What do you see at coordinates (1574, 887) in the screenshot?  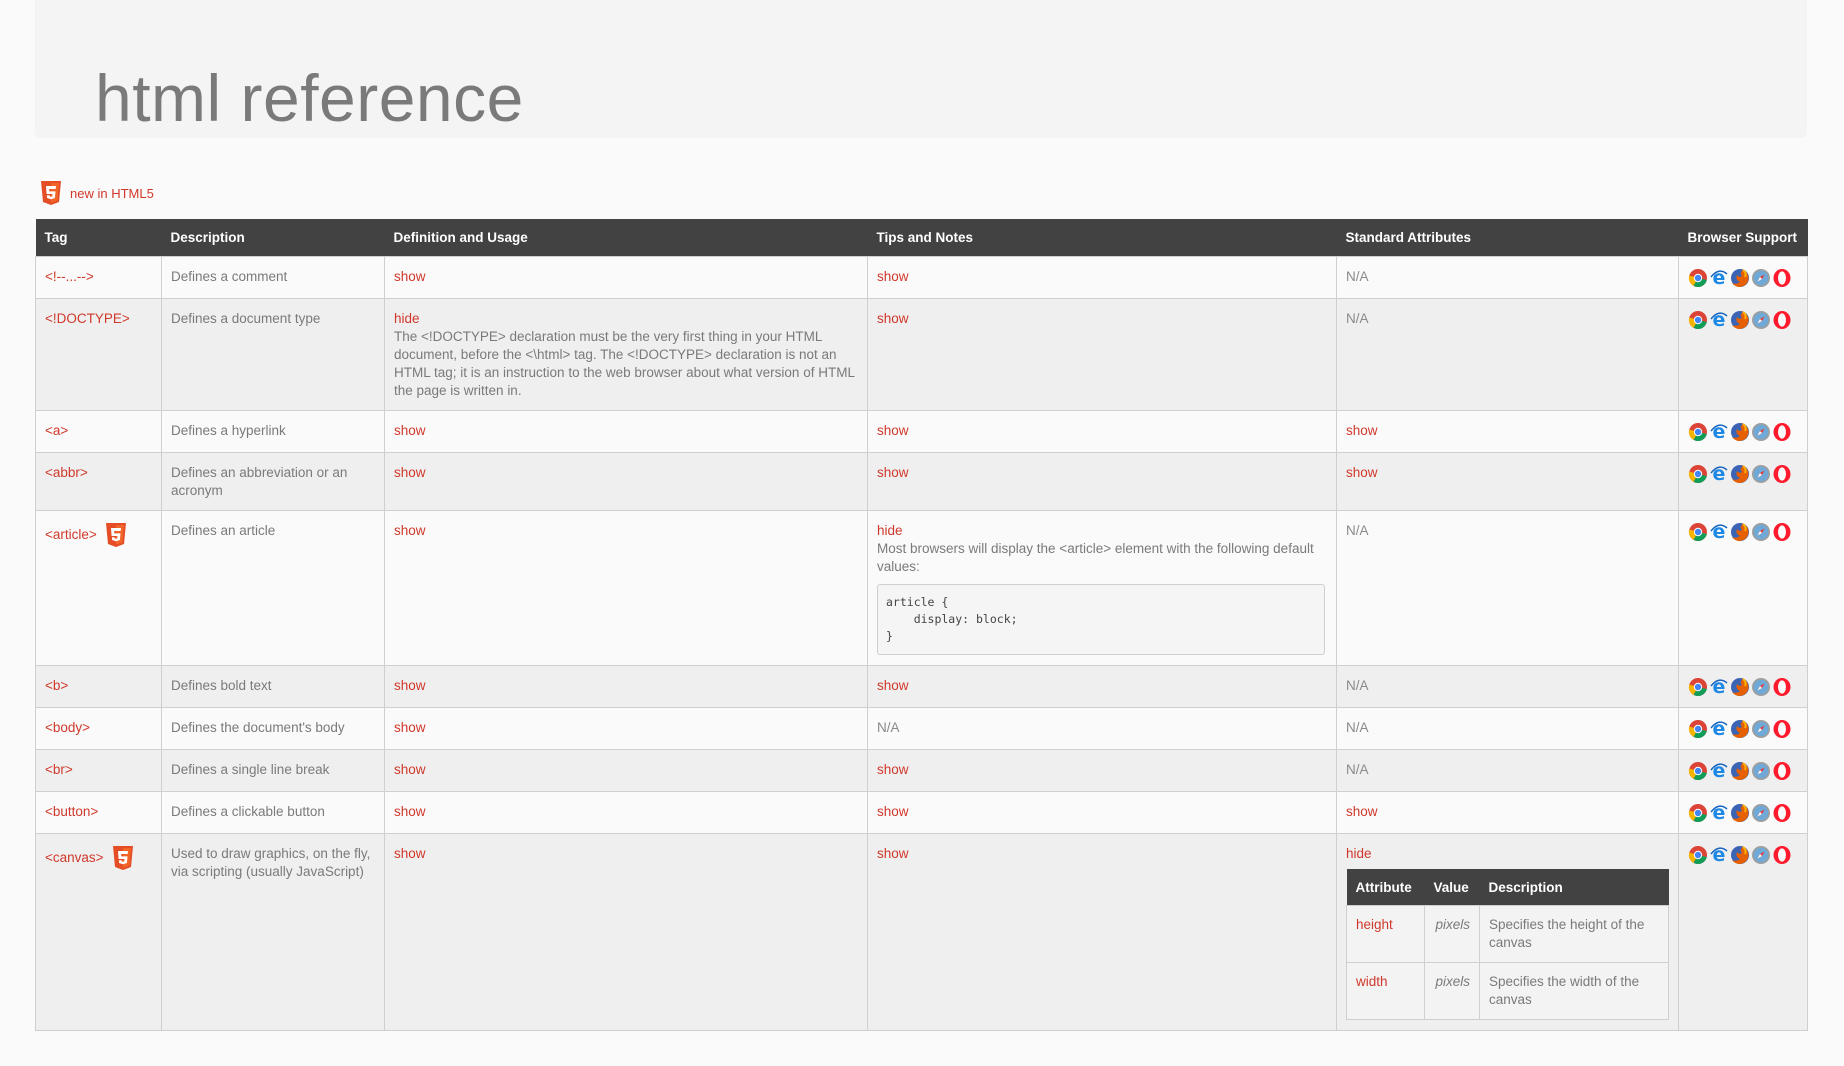 I see `attribute-header-description: Description` at bounding box center [1574, 887].